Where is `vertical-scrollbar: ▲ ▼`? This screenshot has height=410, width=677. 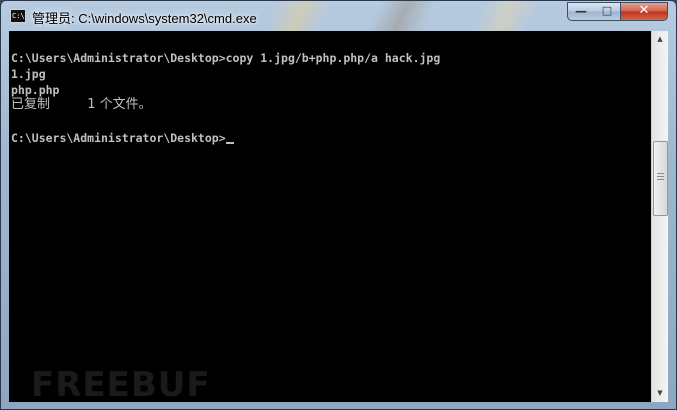
vertical-scrollbar: ▲ ▼ is located at coordinates (659, 216).